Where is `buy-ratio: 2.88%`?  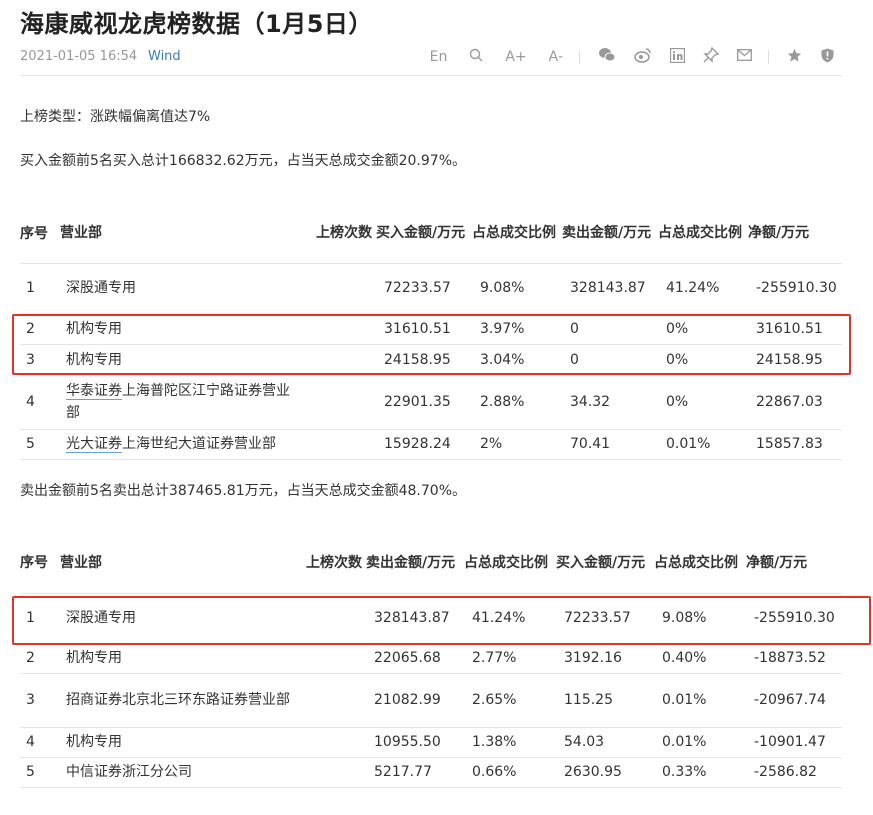 buy-ratio: 2.88% is located at coordinates (517, 402).